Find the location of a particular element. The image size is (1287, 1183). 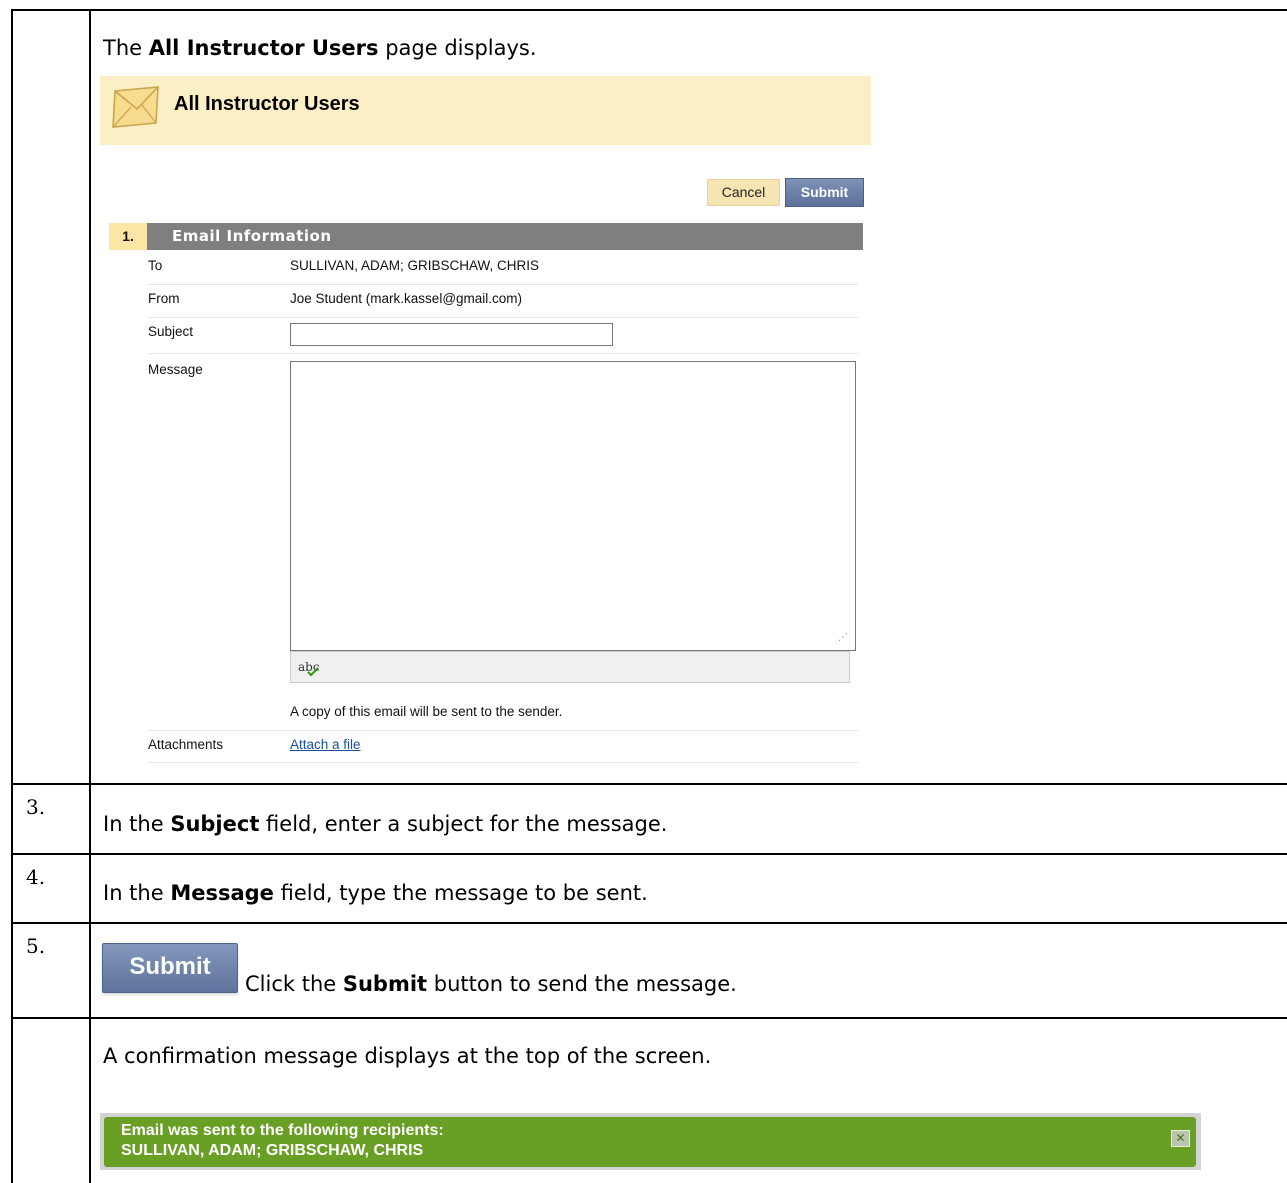

subject-input is located at coordinates (451, 334).